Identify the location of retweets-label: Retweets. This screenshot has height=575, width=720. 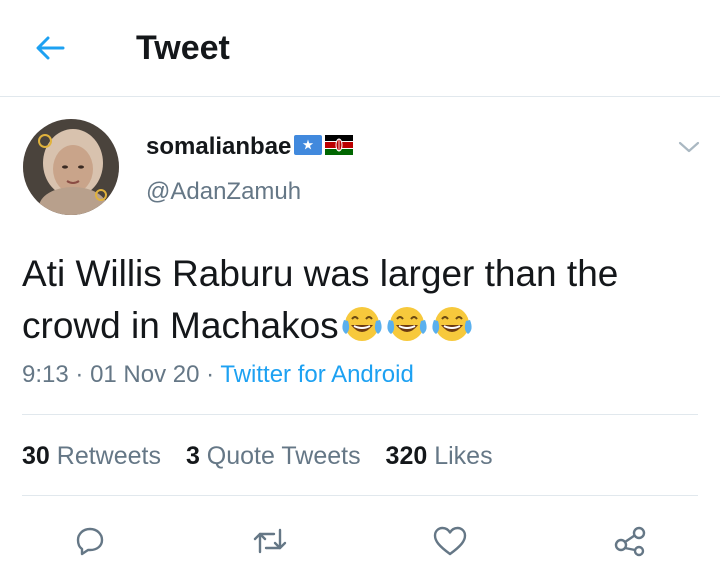
(108, 456).